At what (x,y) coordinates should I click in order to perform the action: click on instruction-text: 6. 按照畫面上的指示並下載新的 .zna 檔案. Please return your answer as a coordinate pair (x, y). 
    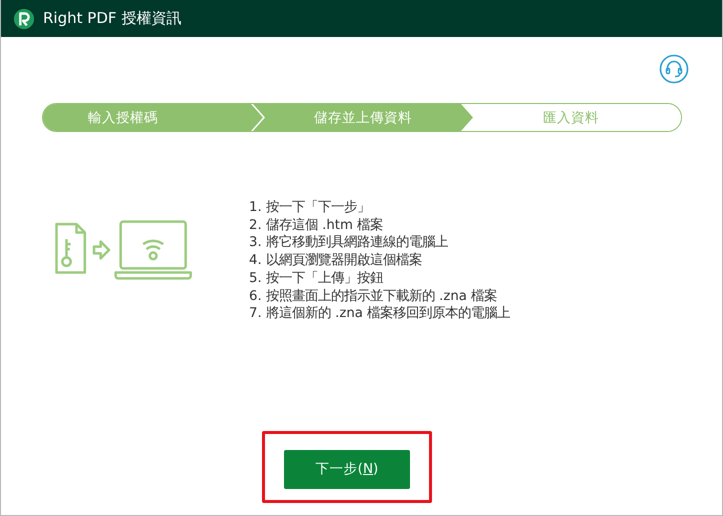
    Looking at the image, I should click on (373, 297).